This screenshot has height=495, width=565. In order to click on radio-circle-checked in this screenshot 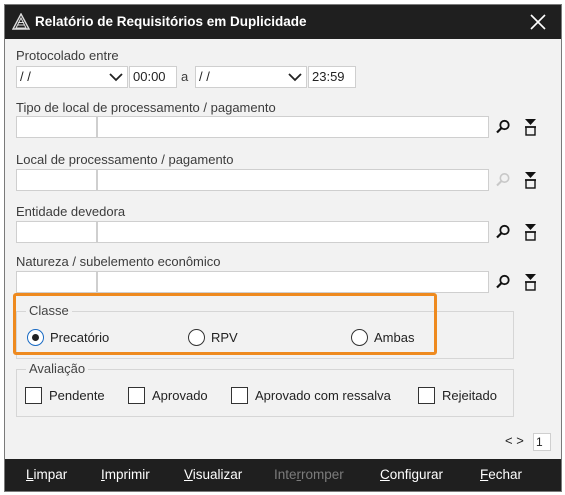, I will do `click(35, 337)`.